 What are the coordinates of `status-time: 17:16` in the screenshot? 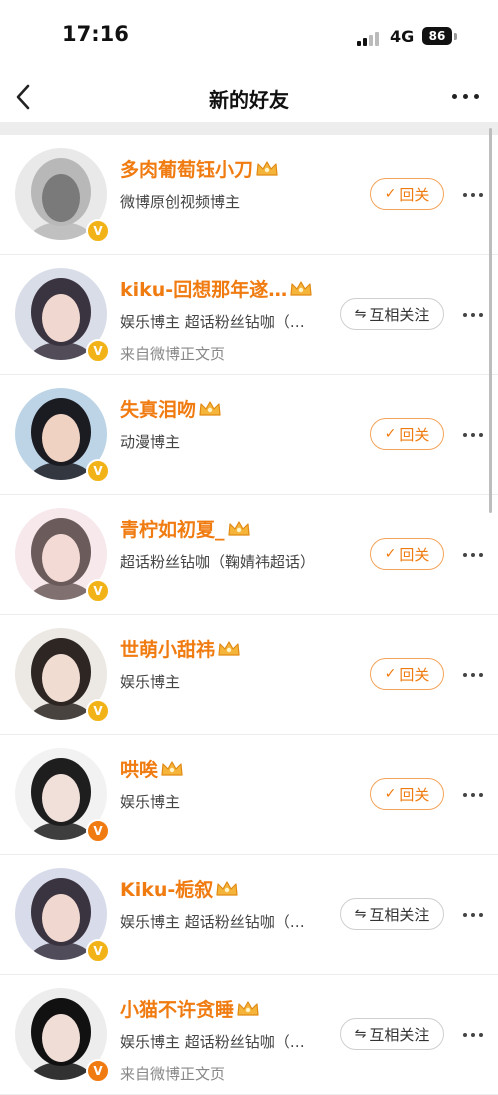 It's located at (95, 34).